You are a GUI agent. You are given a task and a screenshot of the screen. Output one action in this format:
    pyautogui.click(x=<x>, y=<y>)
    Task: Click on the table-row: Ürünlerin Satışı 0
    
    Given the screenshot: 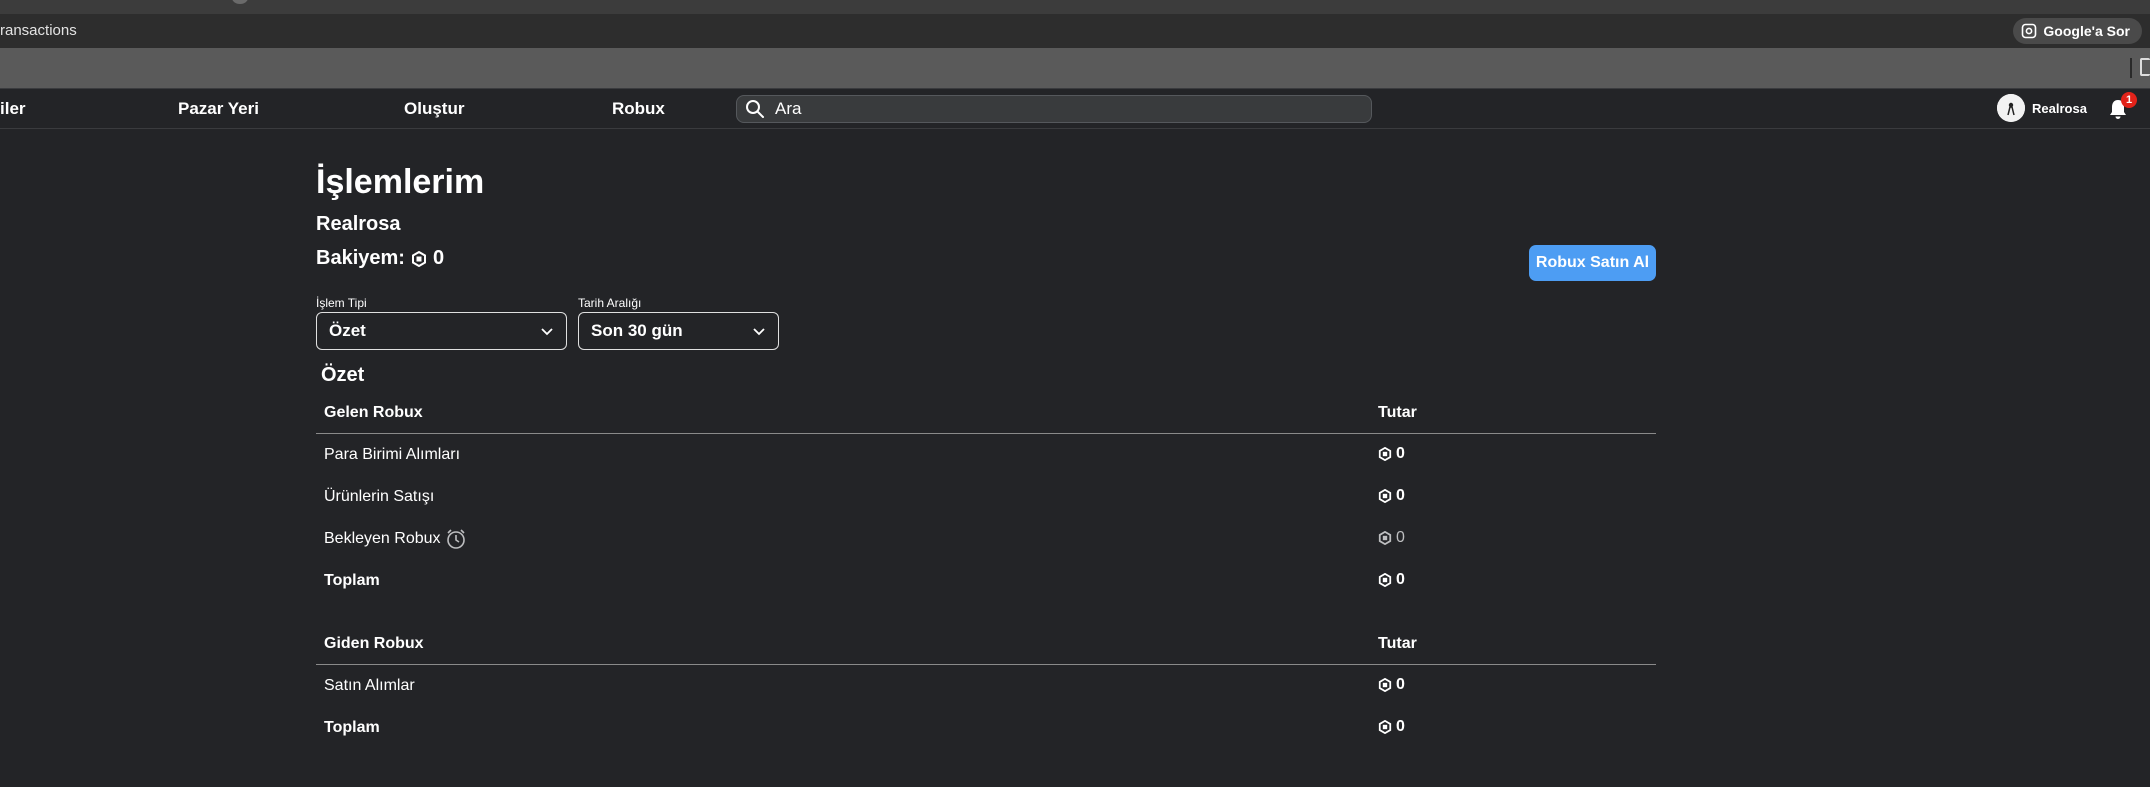 What is the action you would take?
    pyautogui.click(x=986, y=497)
    